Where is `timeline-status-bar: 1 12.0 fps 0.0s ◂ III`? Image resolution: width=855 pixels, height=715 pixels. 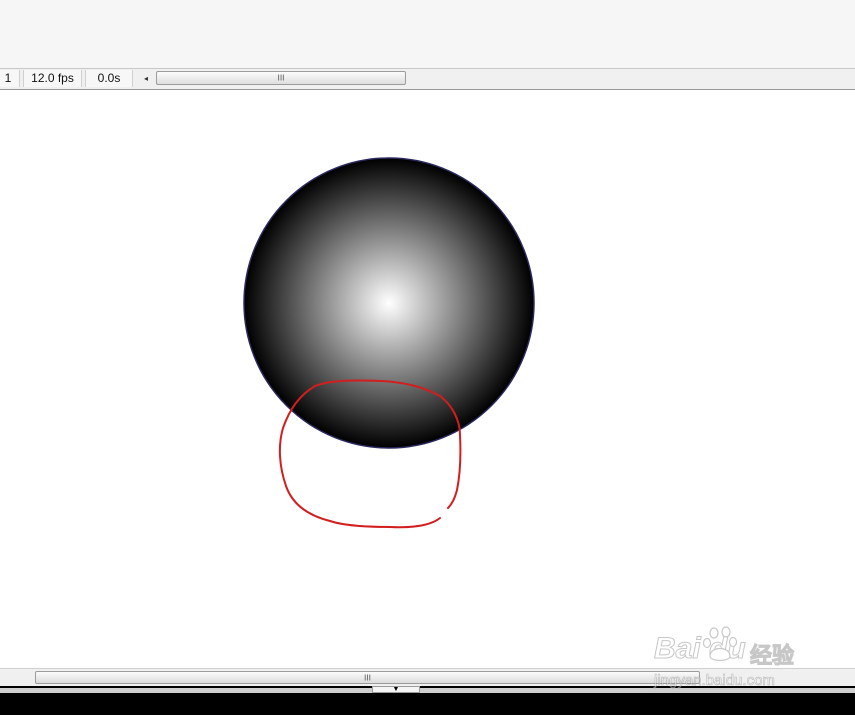 timeline-status-bar: 1 12.0 fps 0.0s ◂ III is located at coordinates (427, 79).